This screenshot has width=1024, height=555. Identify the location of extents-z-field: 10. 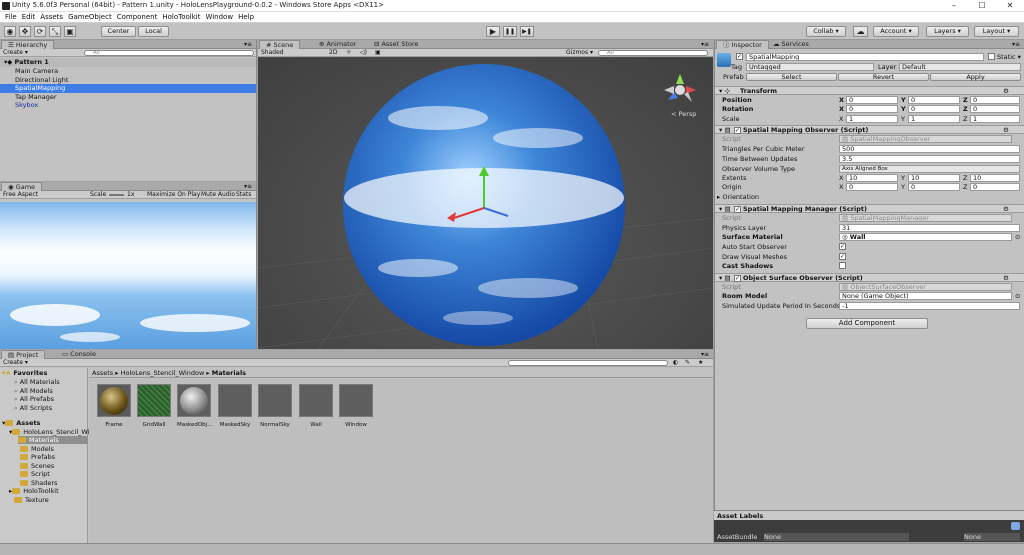
(995, 178).